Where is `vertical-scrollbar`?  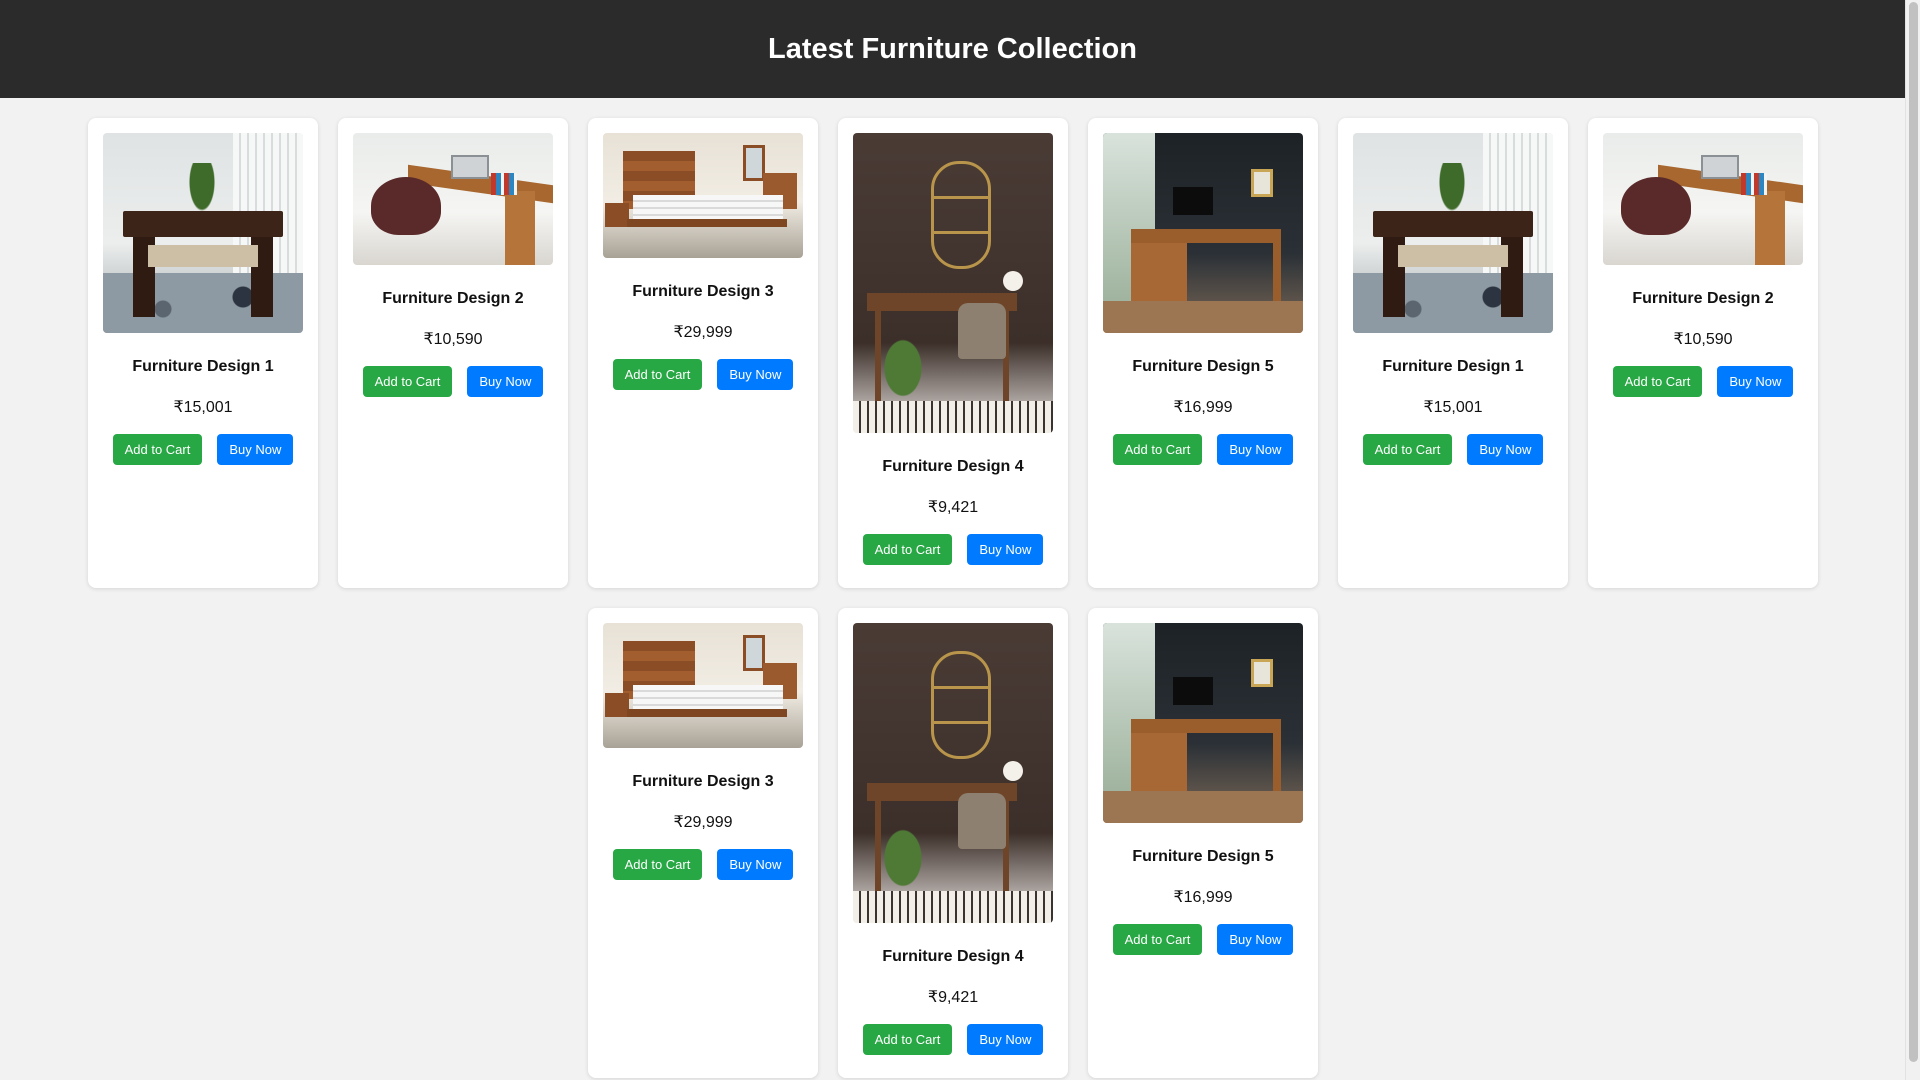 vertical-scrollbar is located at coordinates (1912, 540).